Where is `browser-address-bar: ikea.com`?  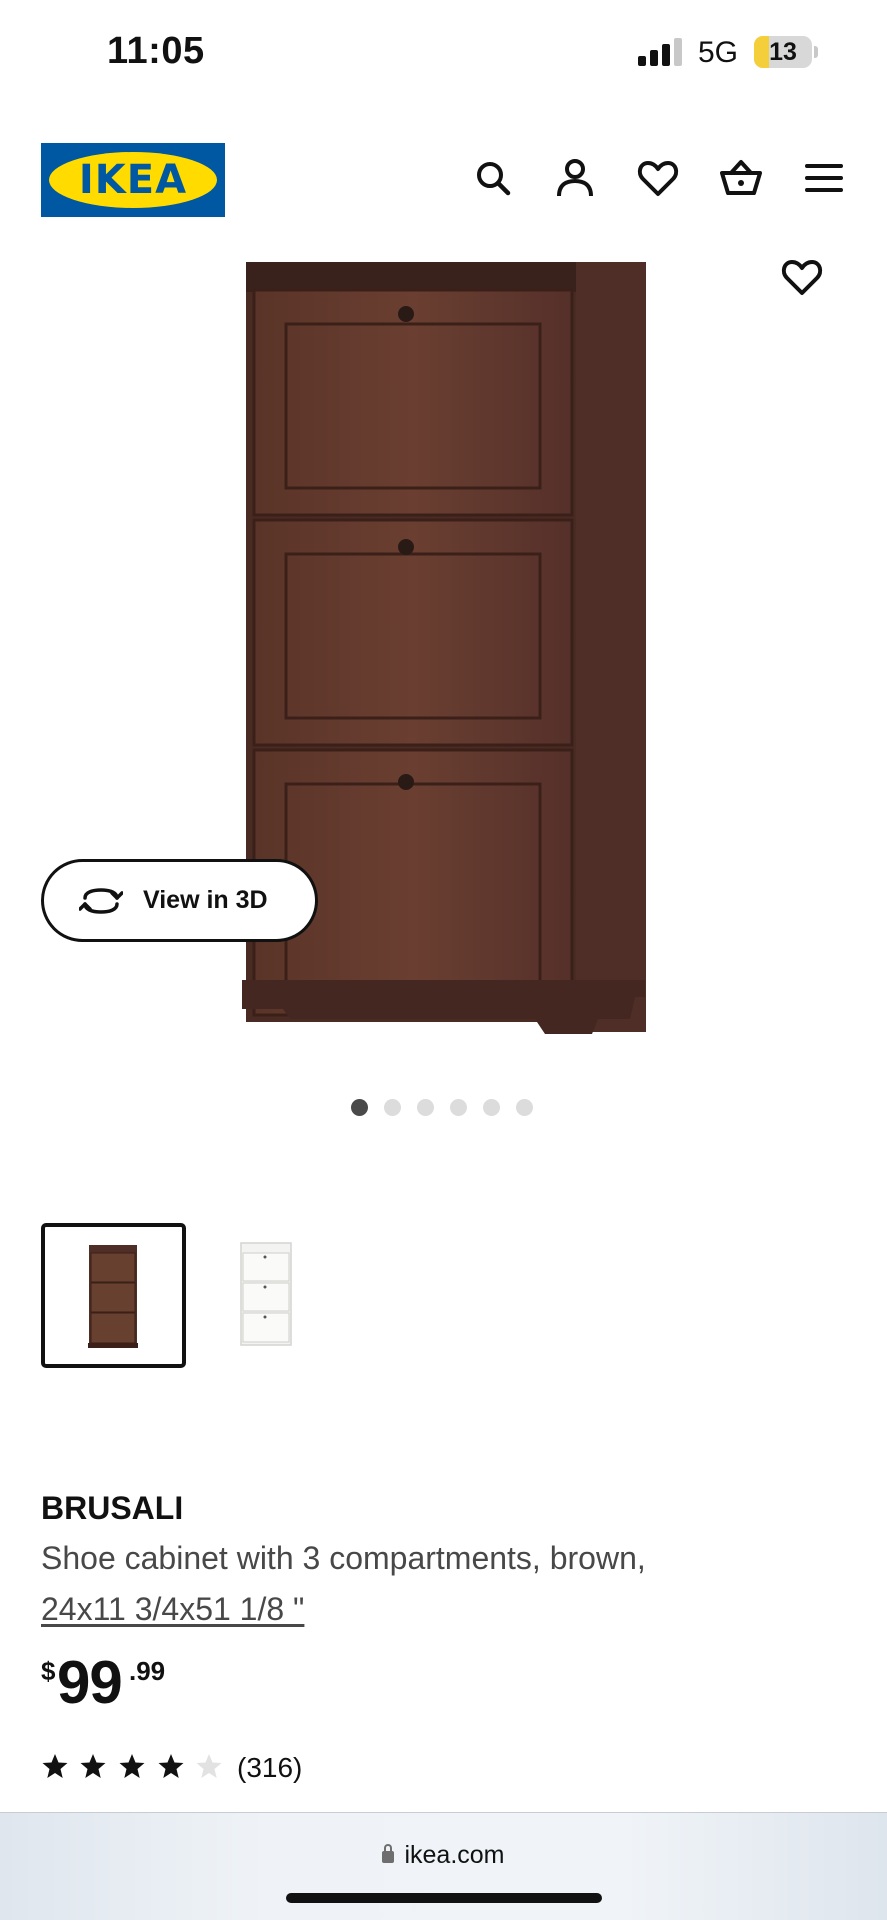 browser-address-bar: ikea.com is located at coordinates (443, 1866).